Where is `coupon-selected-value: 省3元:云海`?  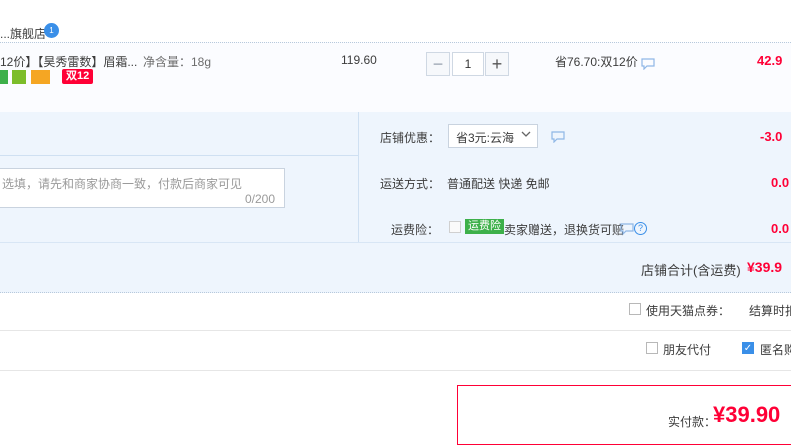 coupon-selected-value: 省3元:云海 is located at coordinates (485, 138).